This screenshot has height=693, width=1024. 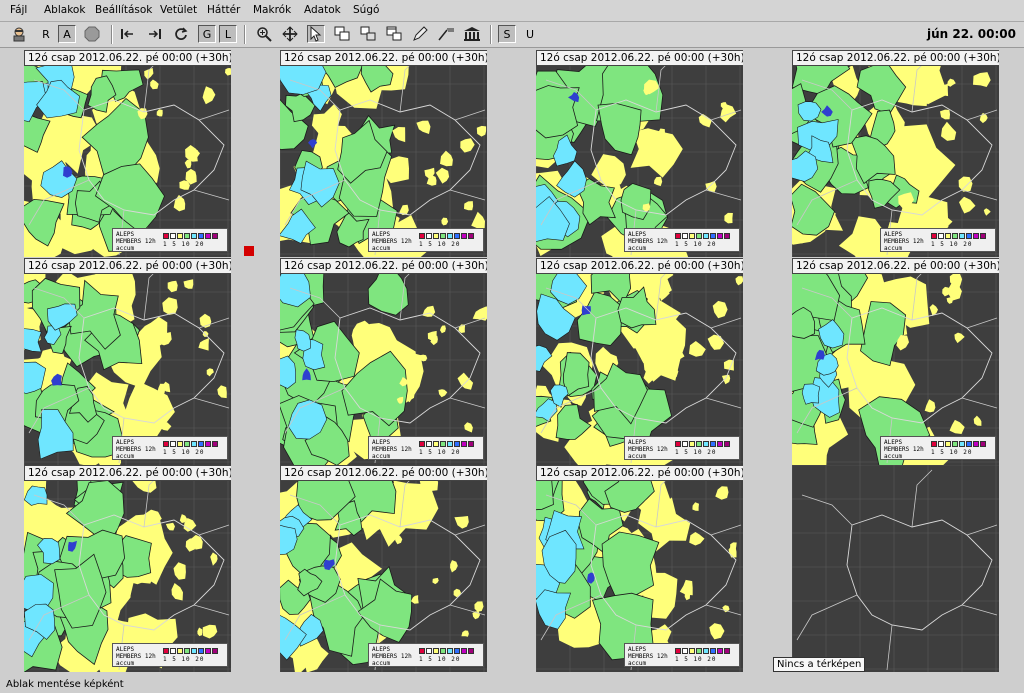 What do you see at coordinates (272, 10) in the screenshot?
I see `menu-macros: Makrók` at bounding box center [272, 10].